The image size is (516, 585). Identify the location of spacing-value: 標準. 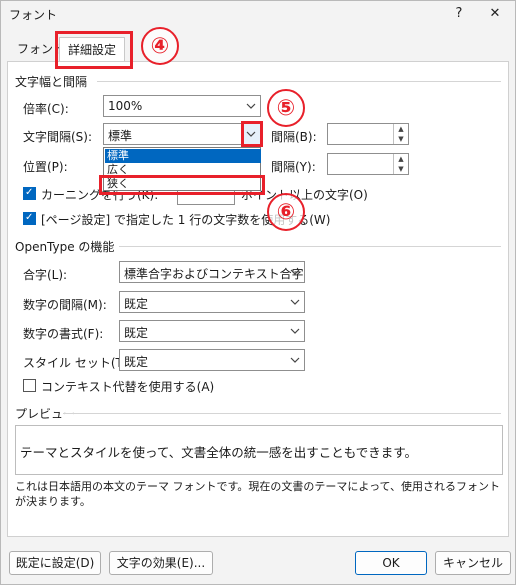
(120, 136).